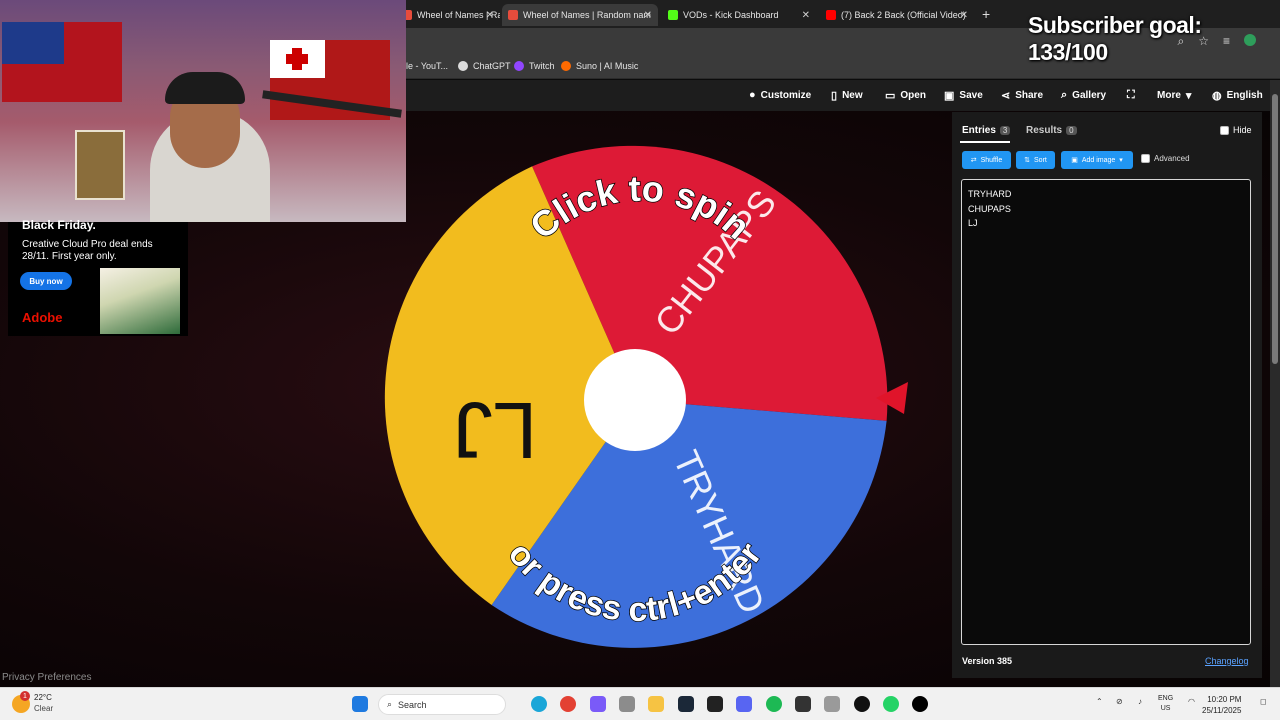 Image resolution: width=1280 pixels, height=720 pixels. What do you see at coordinates (539, 704) in the screenshot?
I see `edge-icon` at bounding box center [539, 704].